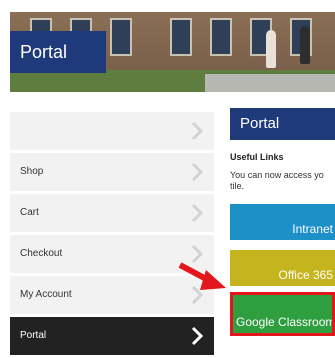  What do you see at coordinates (29, 212) in the screenshot?
I see `menu-item-label: Cart` at bounding box center [29, 212].